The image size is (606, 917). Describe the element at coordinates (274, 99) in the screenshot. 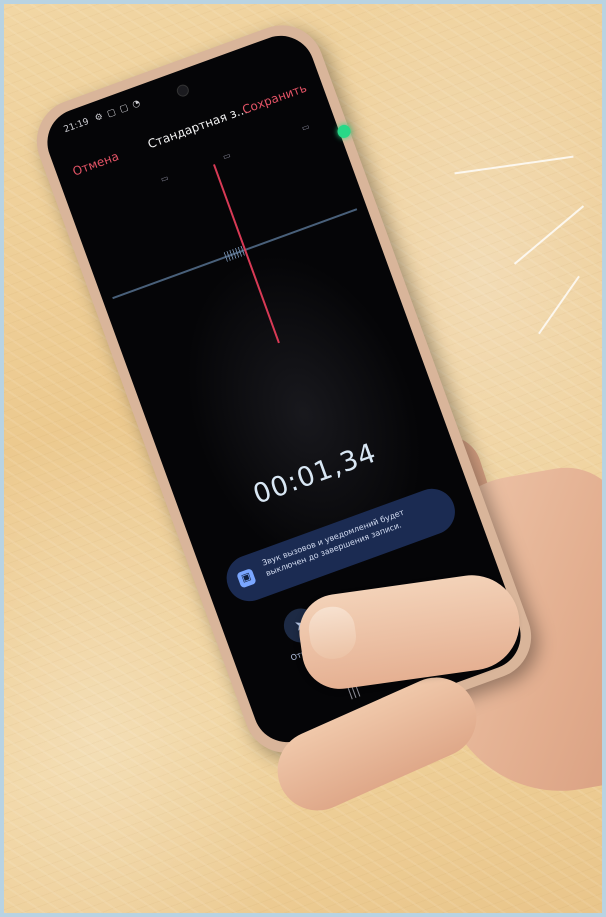

I see `save-button: Сохранить` at that location.